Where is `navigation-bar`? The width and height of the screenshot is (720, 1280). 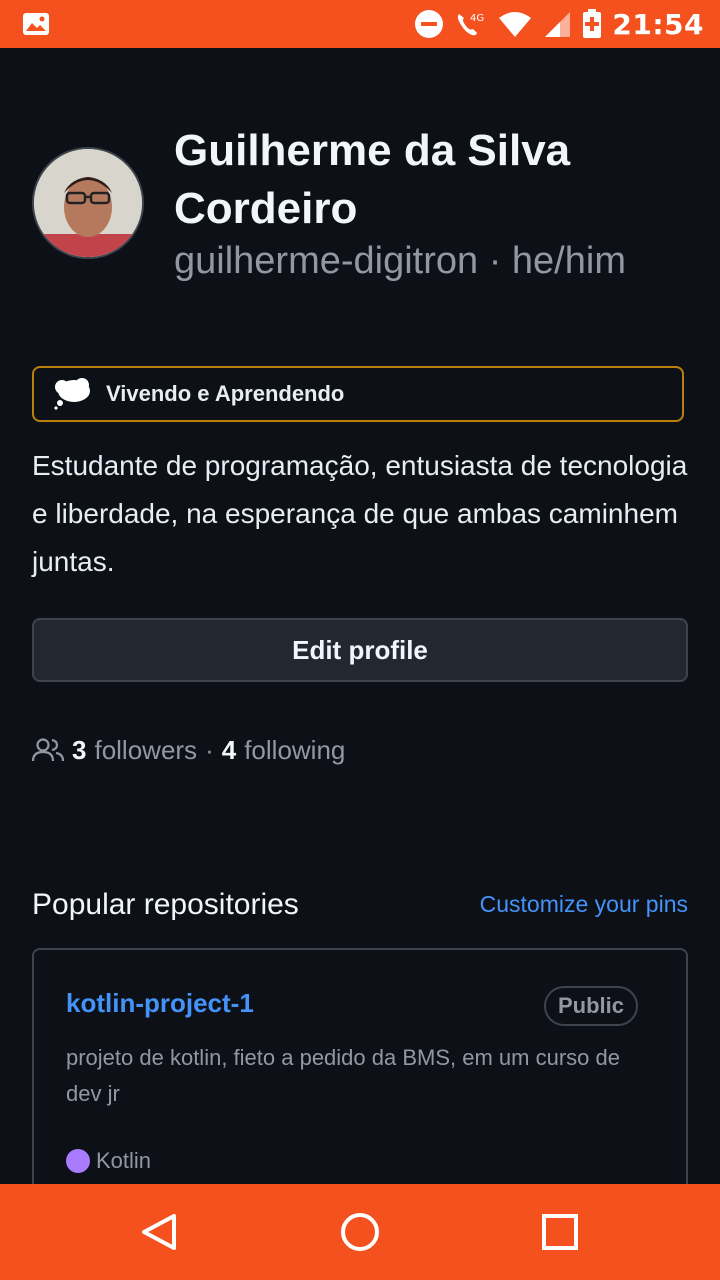
navigation-bar is located at coordinates (360, 1232).